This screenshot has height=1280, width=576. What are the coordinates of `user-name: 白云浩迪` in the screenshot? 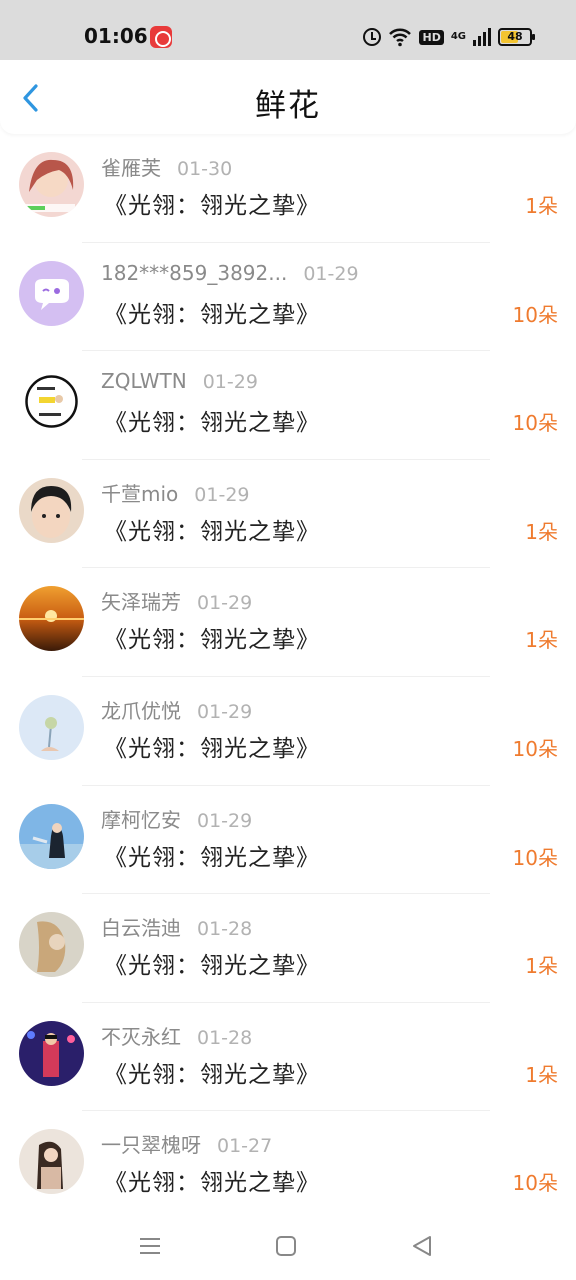 It's located at (141, 928).